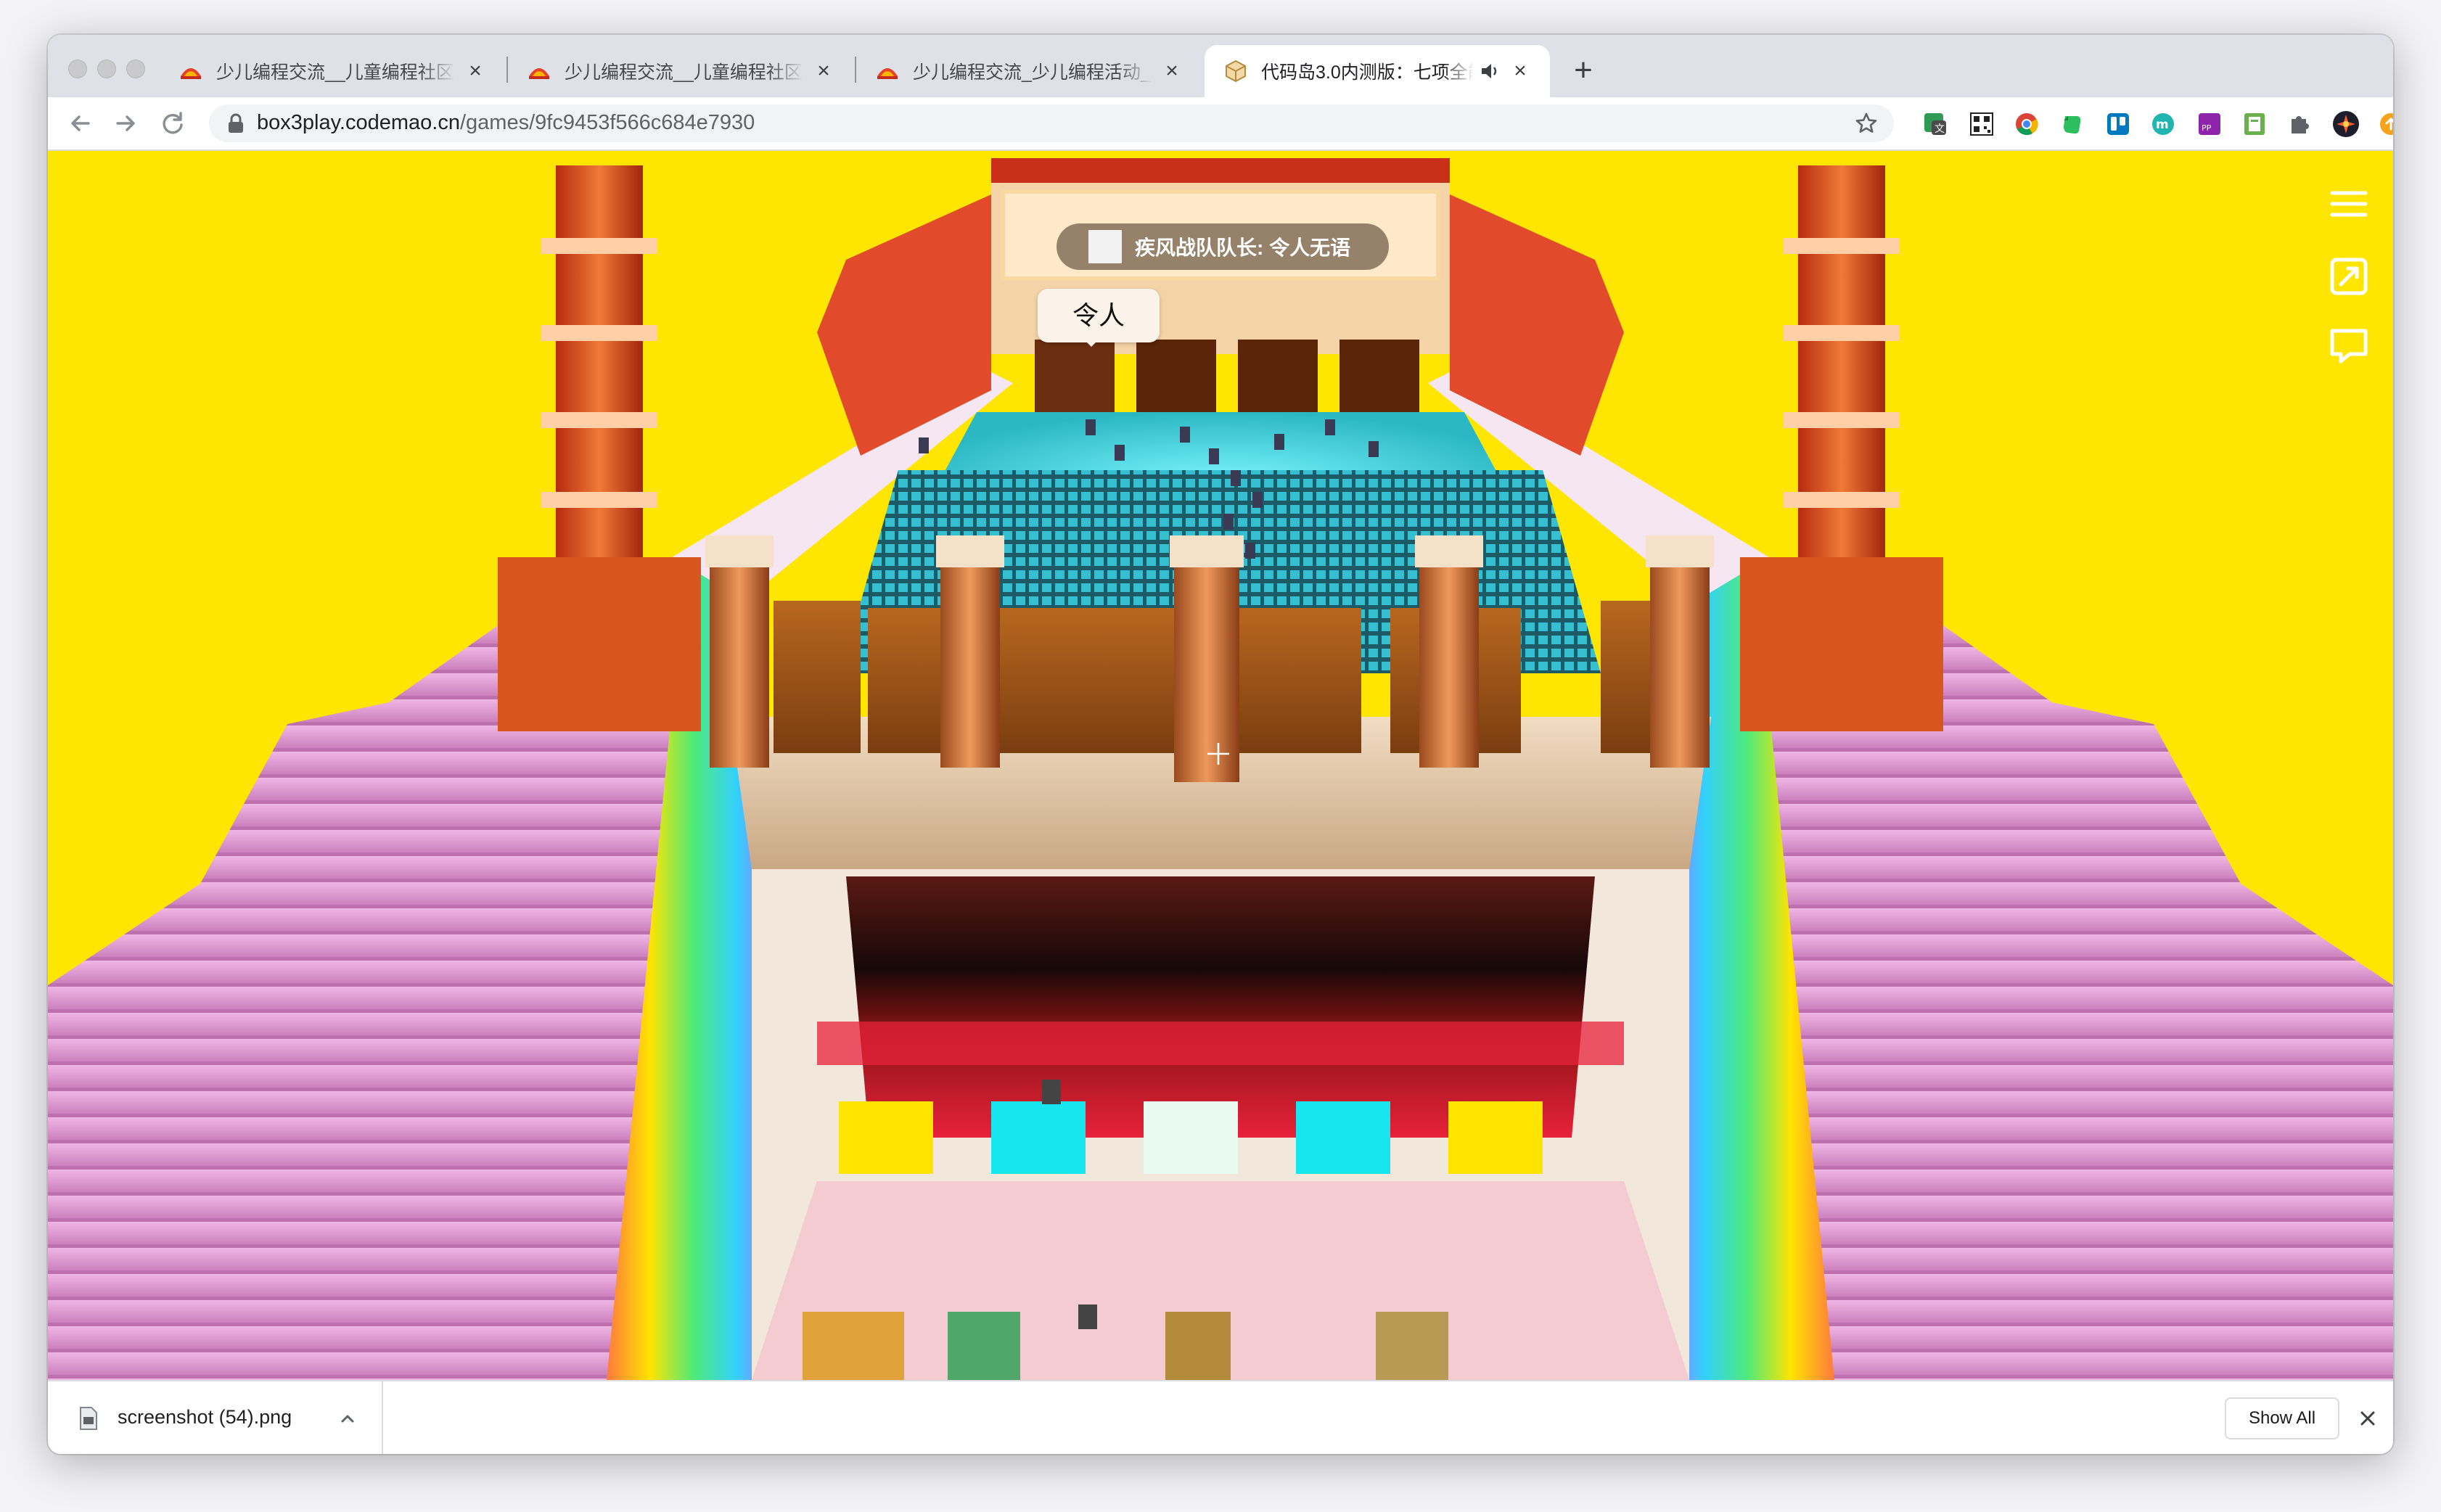 The image size is (2441, 1512). What do you see at coordinates (2254, 124) in the screenshot?
I see `ext-reader-icon` at bounding box center [2254, 124].